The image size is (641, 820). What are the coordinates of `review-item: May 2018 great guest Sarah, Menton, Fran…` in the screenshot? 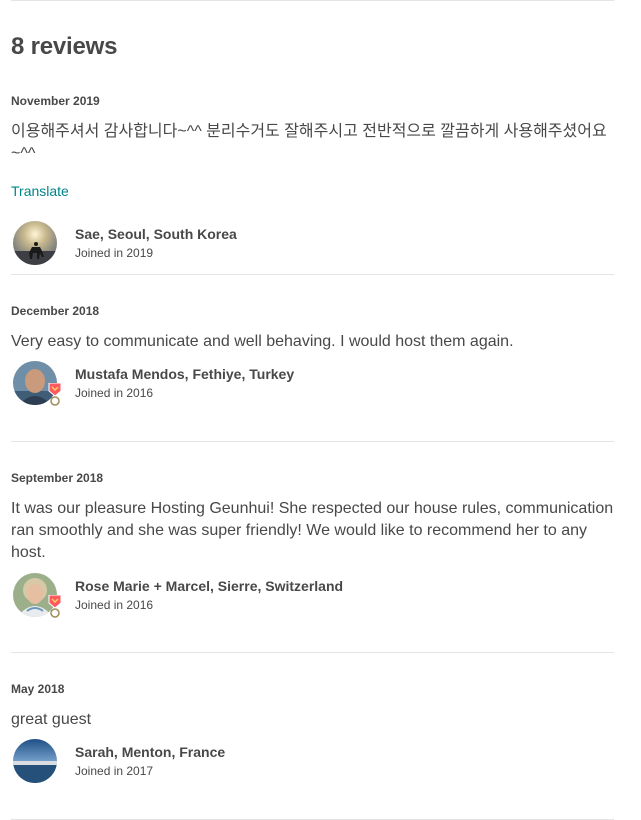 It's located at (312, 733).